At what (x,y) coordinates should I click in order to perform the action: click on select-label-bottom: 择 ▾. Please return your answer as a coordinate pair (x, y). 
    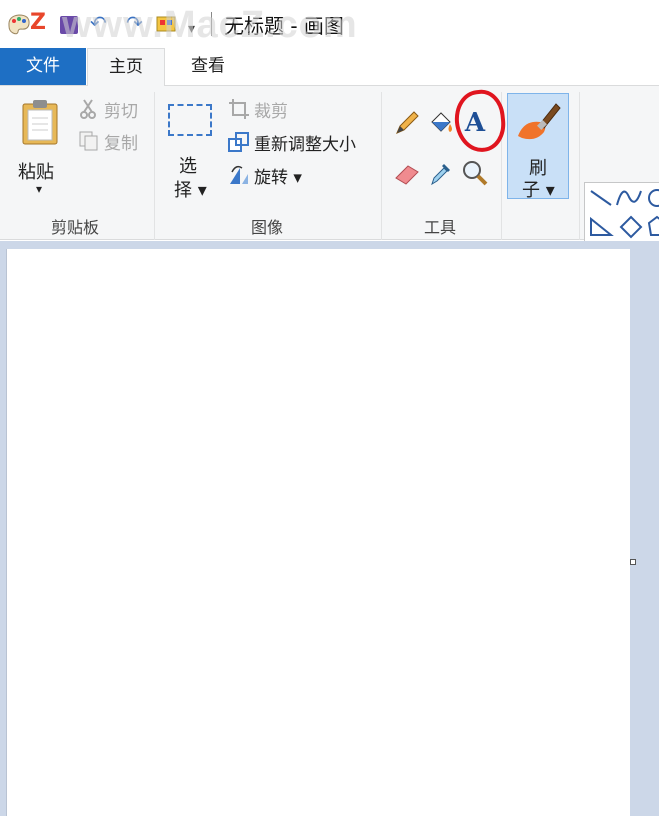
    Looking at the image, I should click on (190, 190).